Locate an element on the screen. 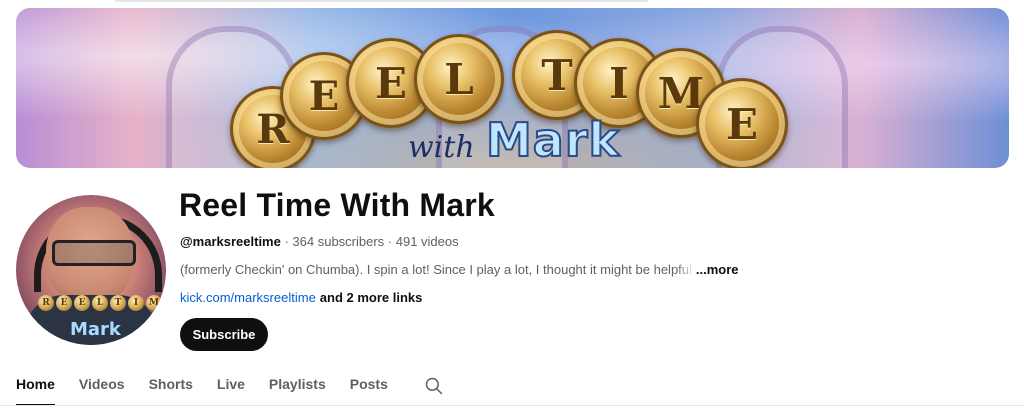 This screenshot has width=1024, height=414. description-fade-text: helpful is located at coordinates (672, 269).